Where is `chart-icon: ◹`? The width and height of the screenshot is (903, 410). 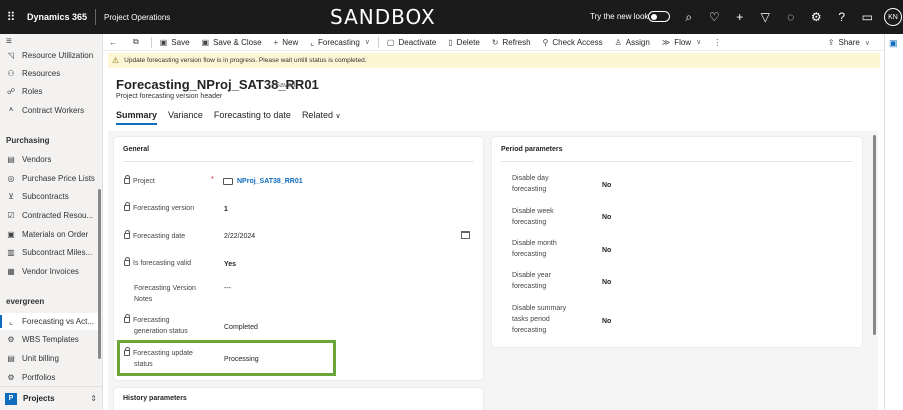 chart-icon: ◹ is located at coordinates (11, 55).